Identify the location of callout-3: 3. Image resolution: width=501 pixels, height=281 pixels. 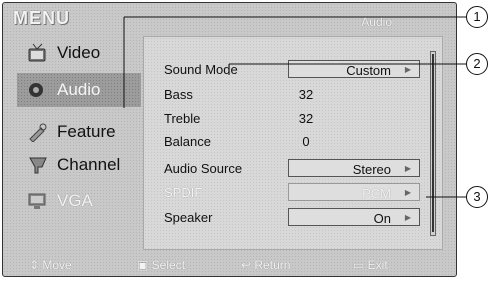
(477, 197).